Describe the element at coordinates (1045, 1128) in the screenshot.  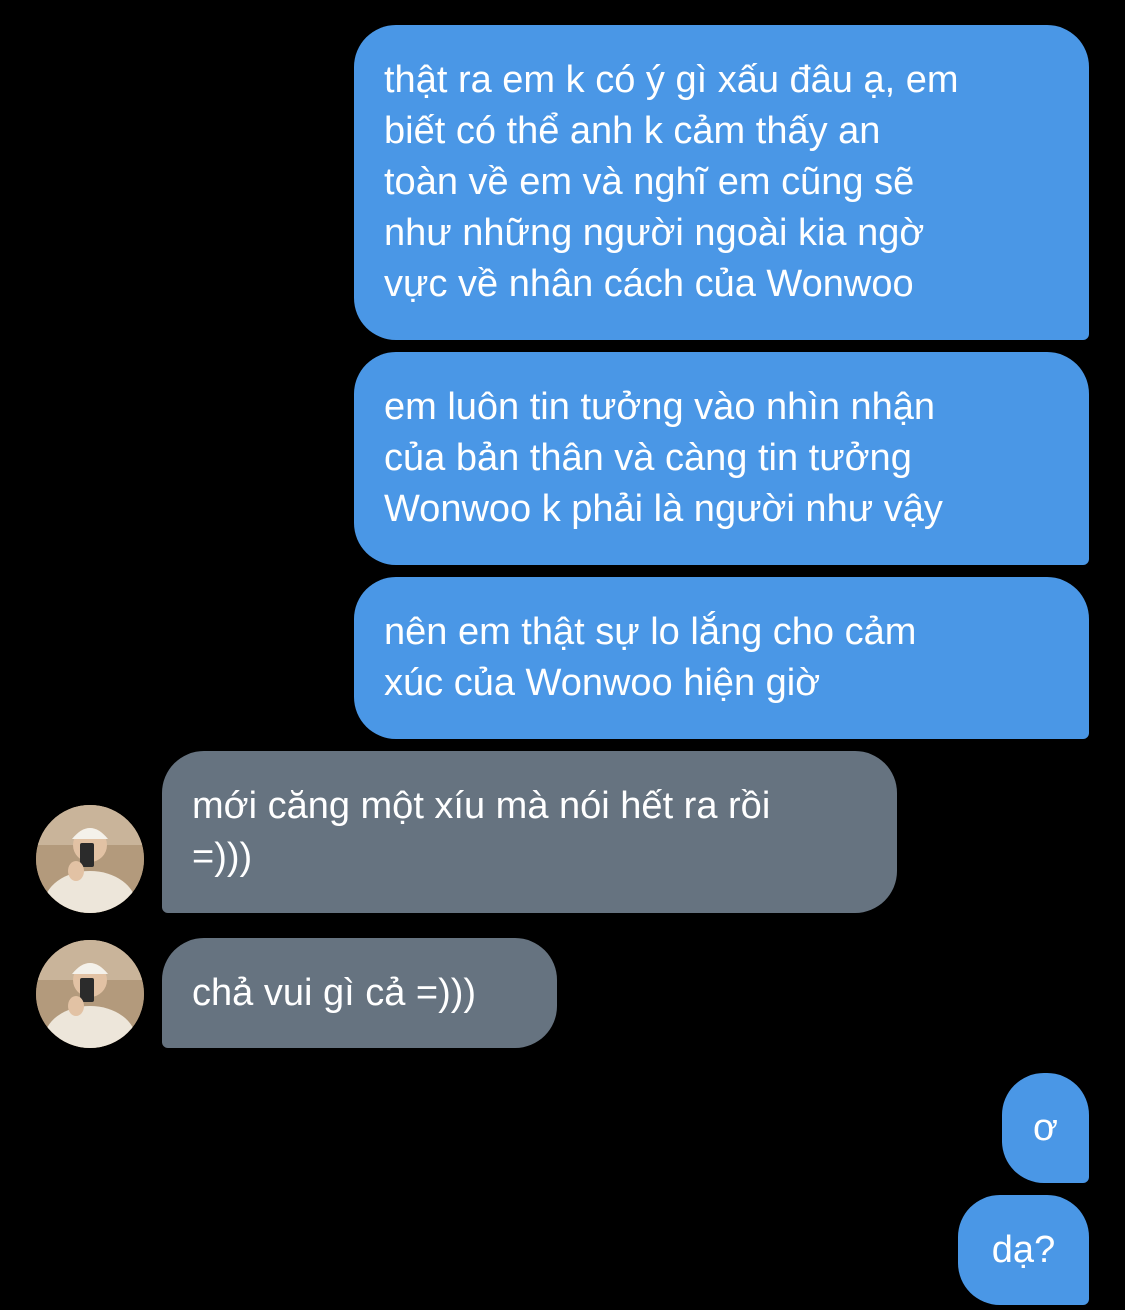
I see `message-bubble-sent: ơ` at that location.